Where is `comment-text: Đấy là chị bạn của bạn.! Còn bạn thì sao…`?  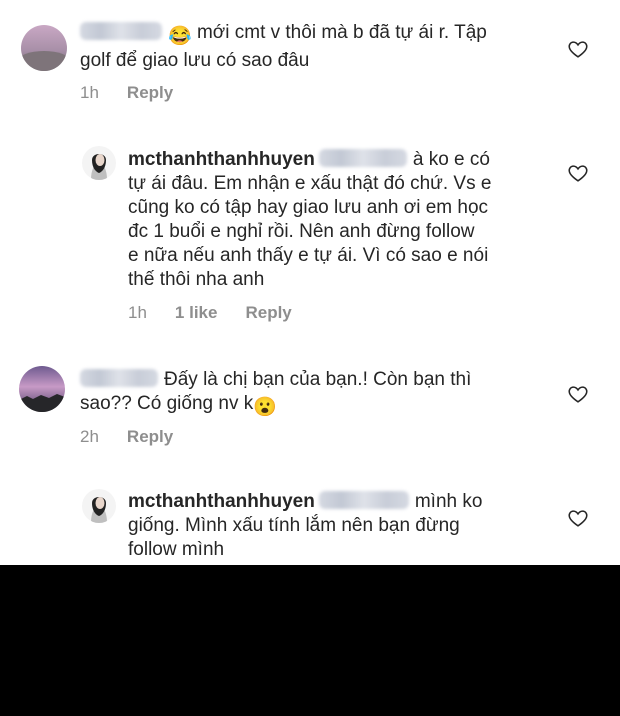 comment-text: Đấy là chị bạn của bạn.! Còn bạn thì sao… is located at coordinates (276, 393).